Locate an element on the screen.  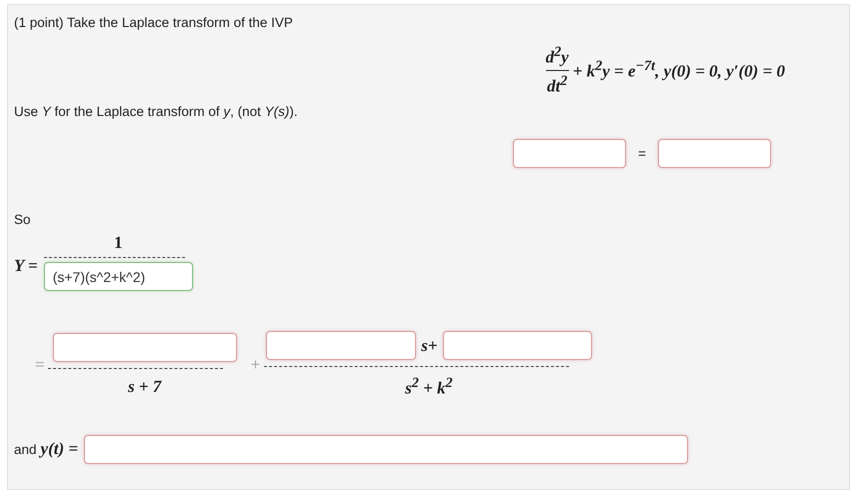
equation-text: + k$^{2}$y = e$^{−7t}$, y(0) = 0, y′(0) = 0 is located at coordinates (678, 70).